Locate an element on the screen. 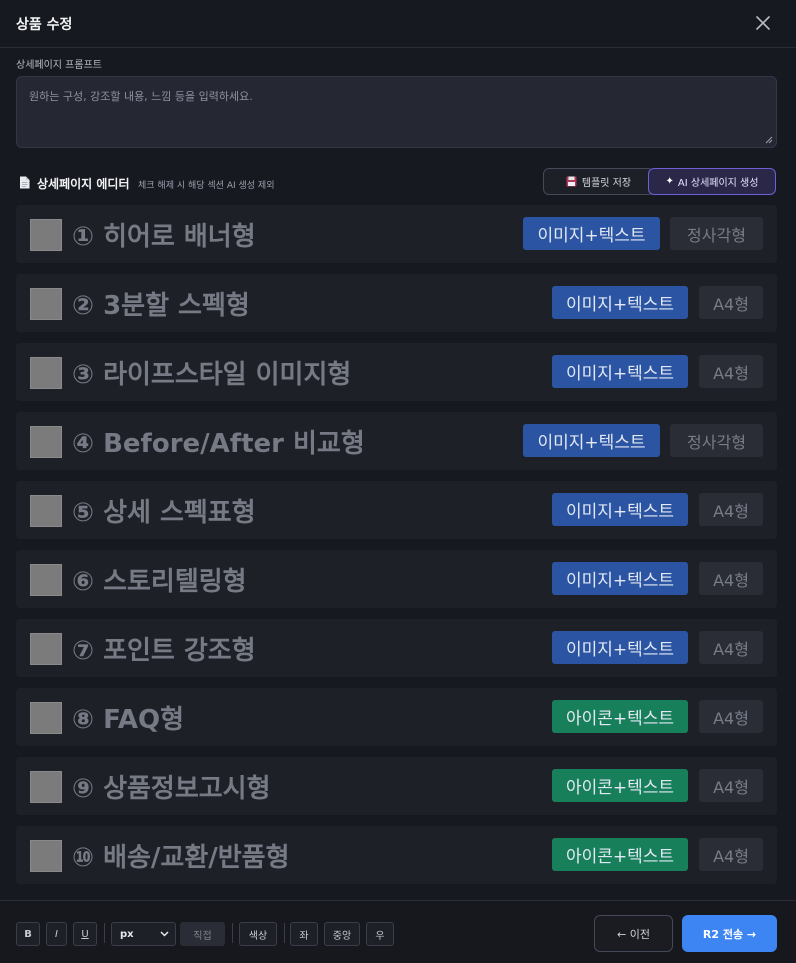 Image resolution: width=796 pixels, height=963 pixels. section-row: ⑩ 배송/교환/반품형 아이콘+텍스트 A4형 is located at coordinates (396, 855).